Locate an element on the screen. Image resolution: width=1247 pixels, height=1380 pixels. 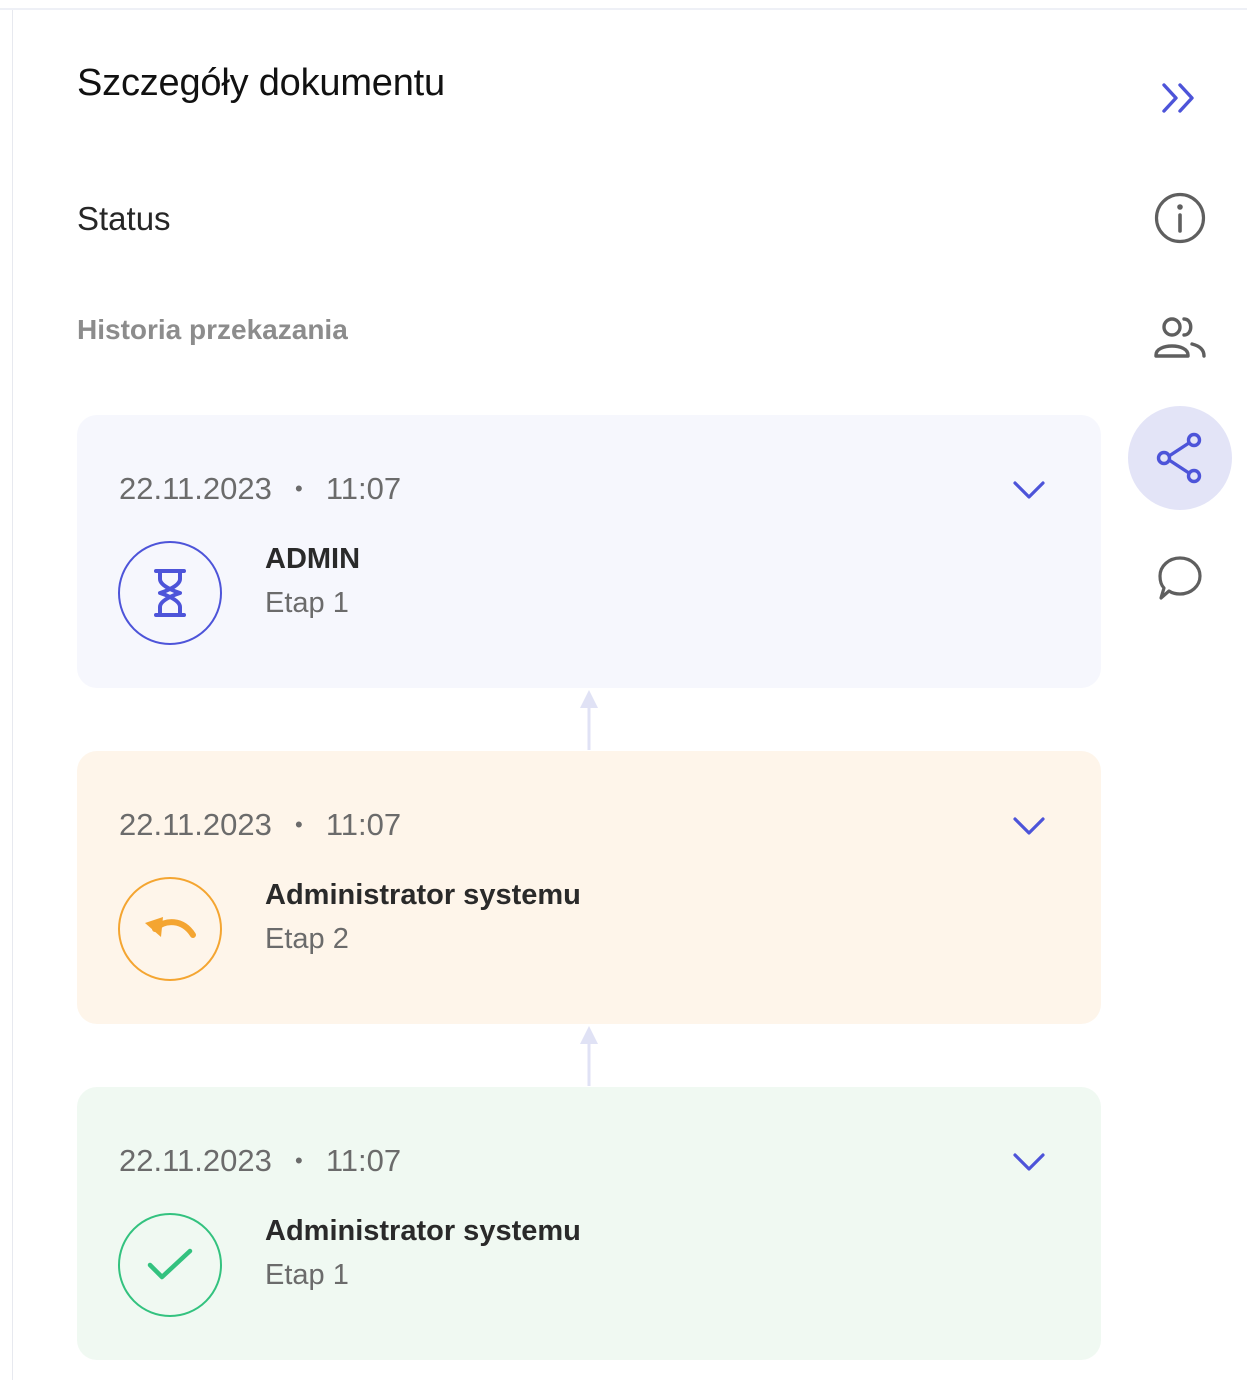
info-button is located at coordinates (1180, 218).